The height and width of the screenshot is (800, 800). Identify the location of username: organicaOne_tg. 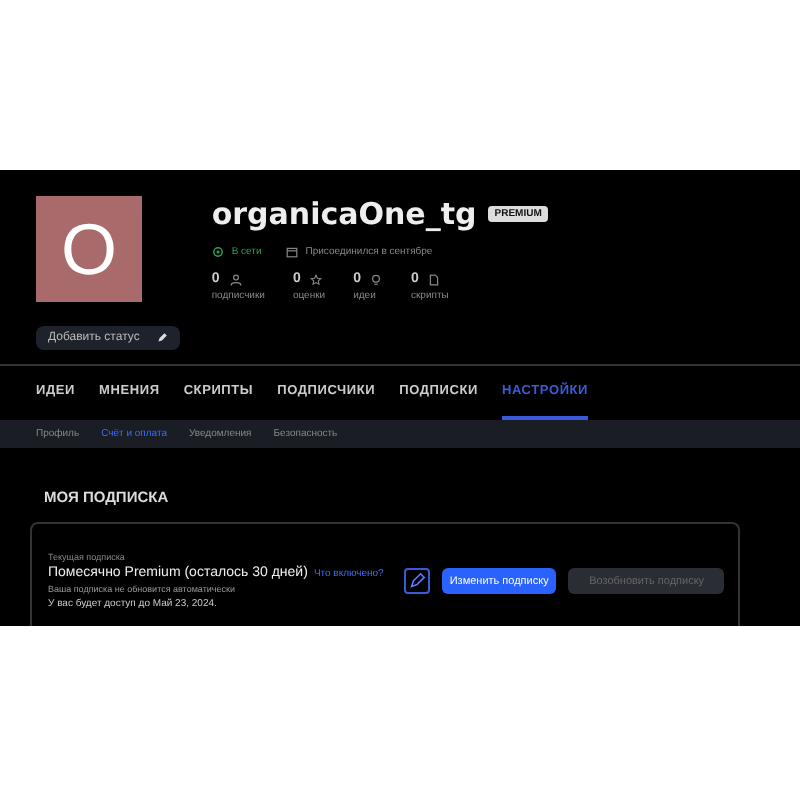
(344, 214).